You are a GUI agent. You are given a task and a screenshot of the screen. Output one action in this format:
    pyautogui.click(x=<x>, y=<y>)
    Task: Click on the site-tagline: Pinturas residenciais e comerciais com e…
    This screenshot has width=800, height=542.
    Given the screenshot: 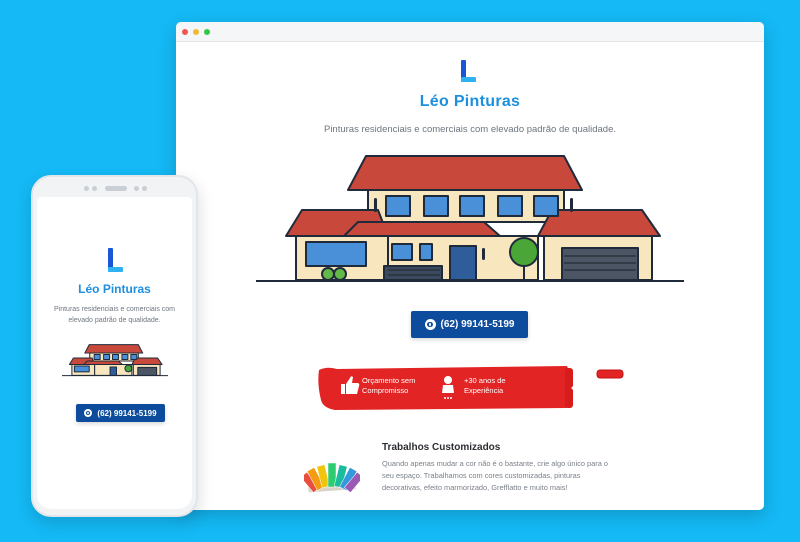 What is the action you would take?
    pyautogui.click(x=470, y=129)
    